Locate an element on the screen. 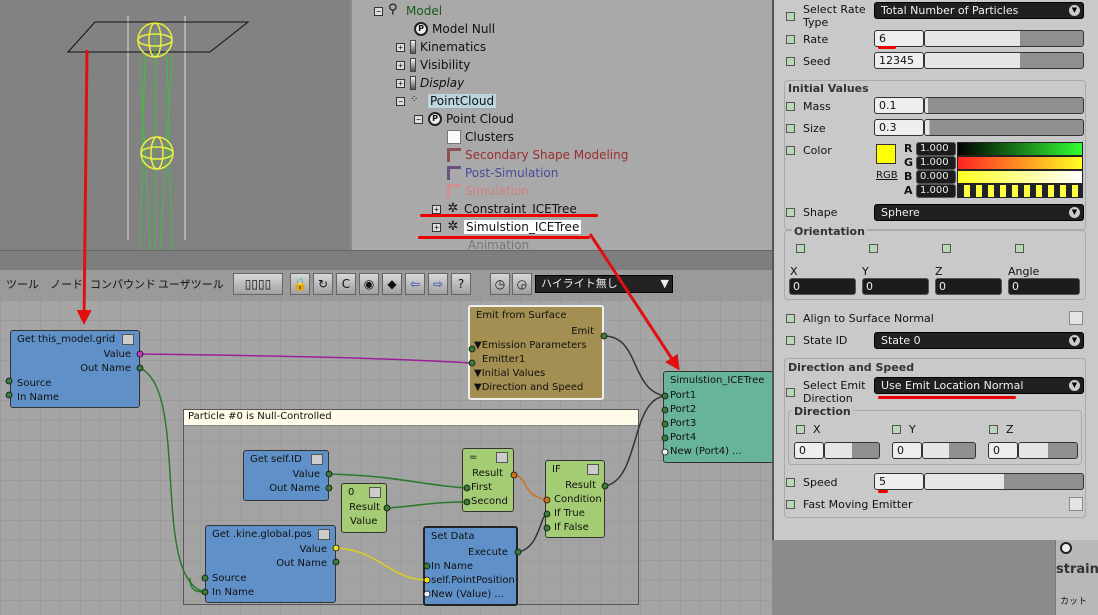 The height and width of the screenshot is (615, 1098). node-get-self-id: Get self.ID Value Out Name is located at coordinates (286, 475).